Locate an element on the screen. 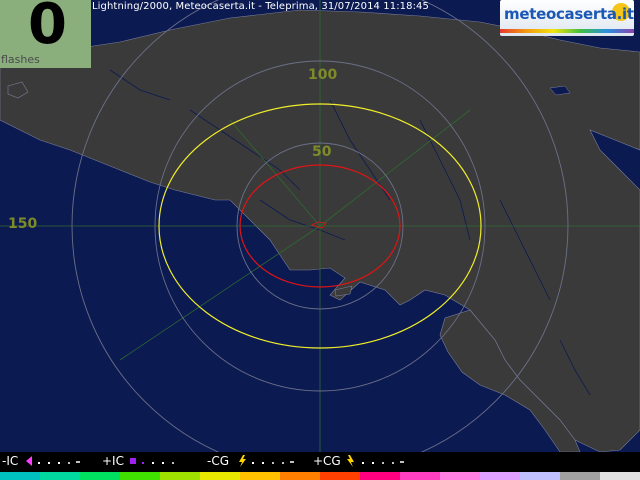 This screenshot has height=480, width=640. meteocaserta-logo: meteocaserta.it is located at coordinates (567, 18).